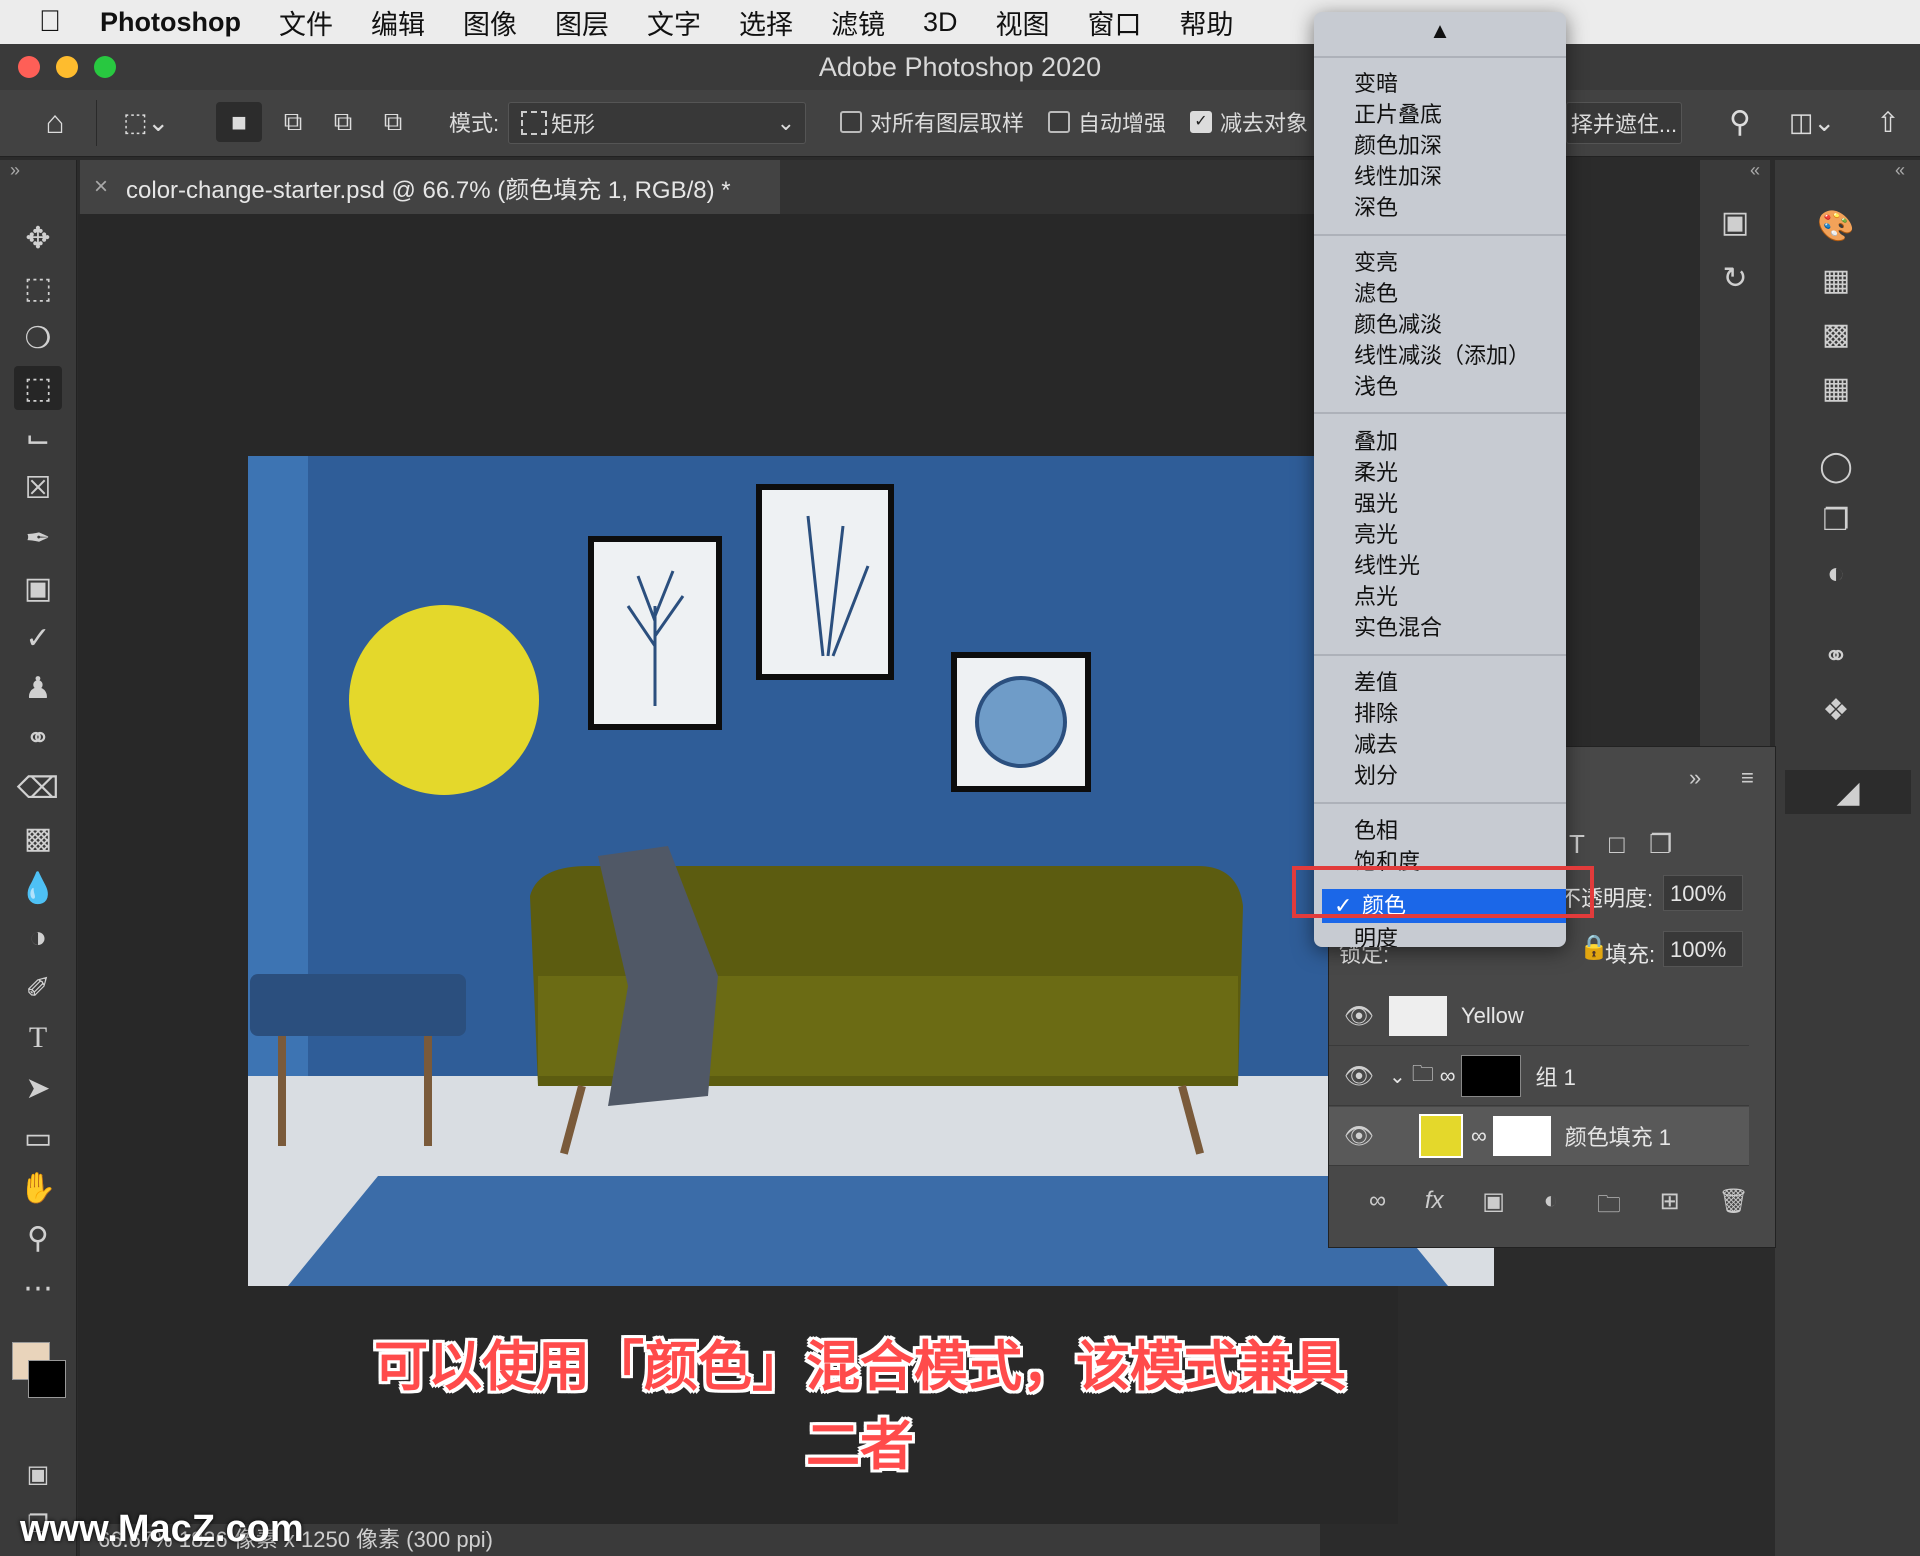 This screenshot has width=1920, height=1556. What do you see at coordinates (1440, 775) in the screenshot?
I see `blend-divide: 划分` at bounding box center [1440, 775].